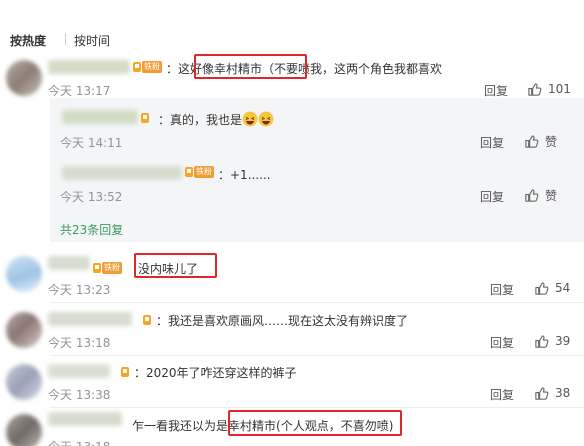 This screenshot has width=584, height=446. I want to click on reply-time: 今天 14:11, so click(91, 143).